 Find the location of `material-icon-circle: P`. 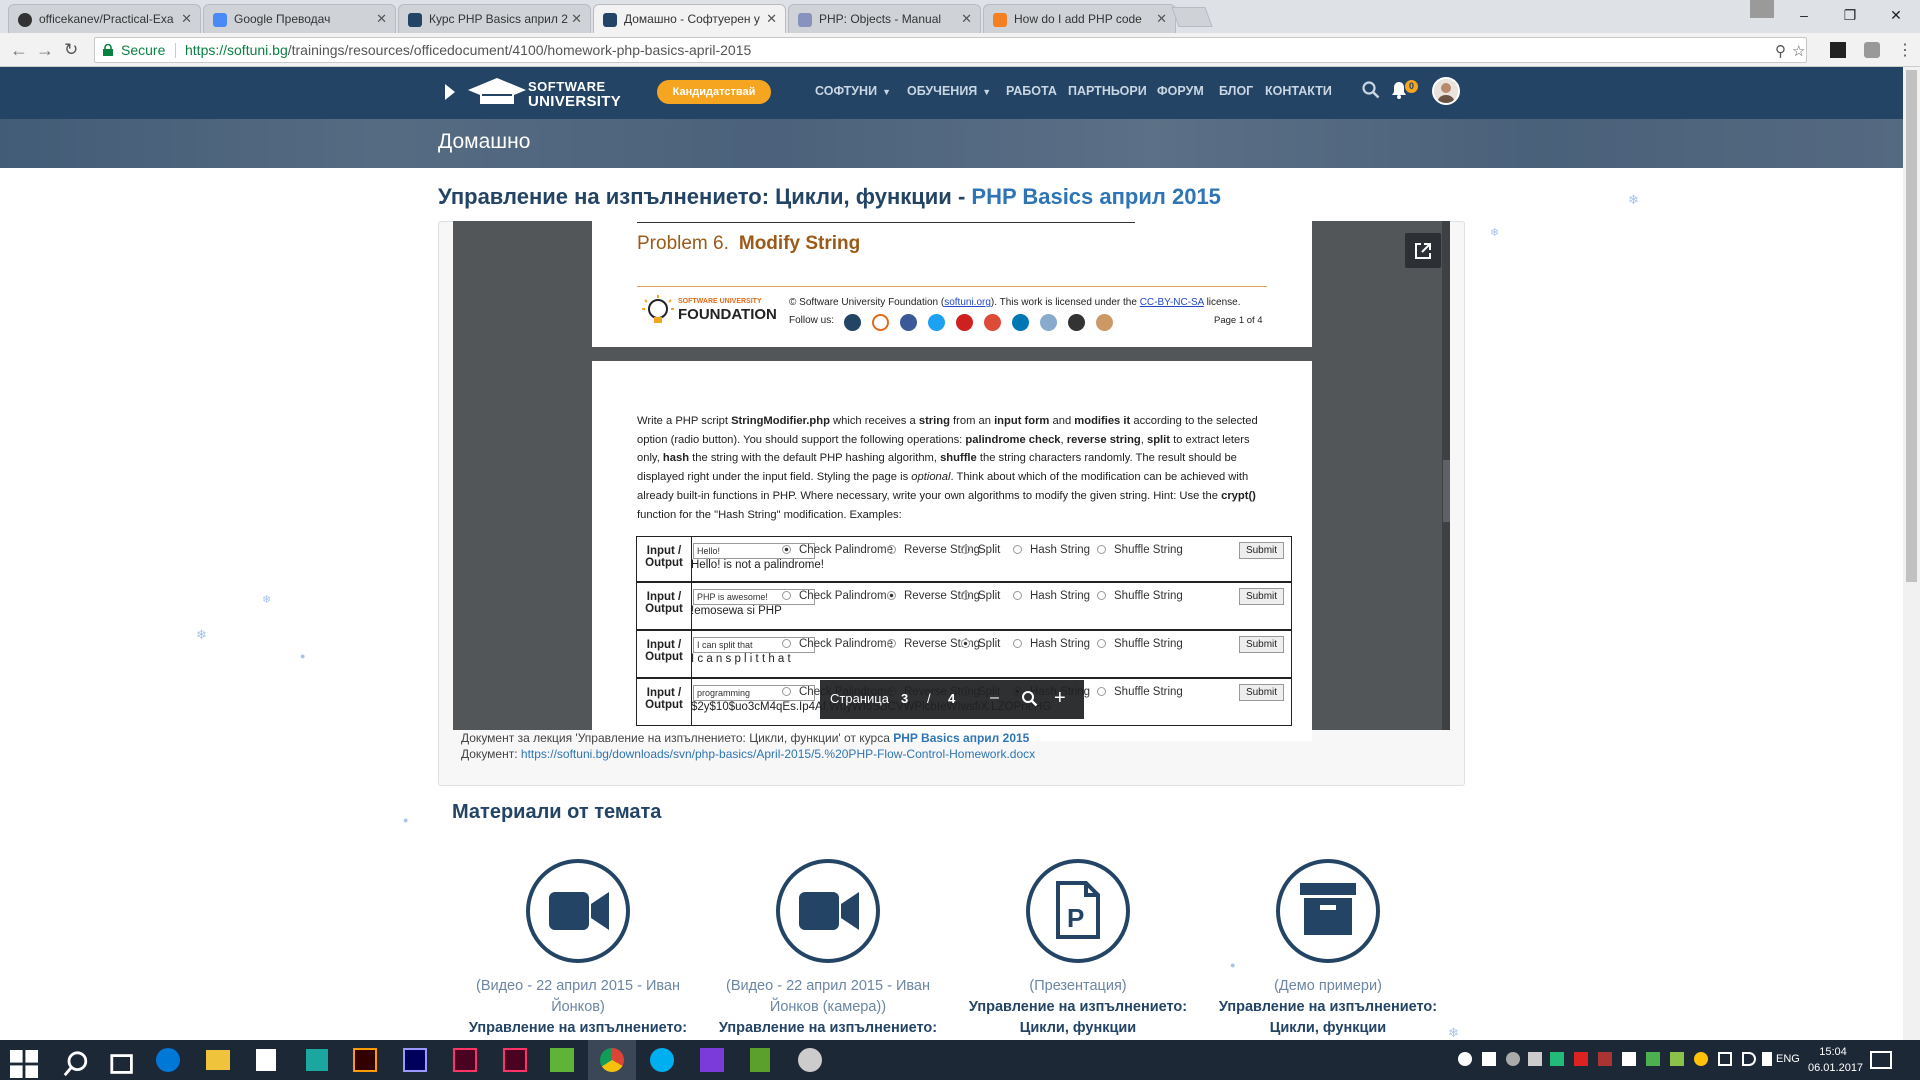

material-icon-circle: P is located at coordinates (1078, 911).